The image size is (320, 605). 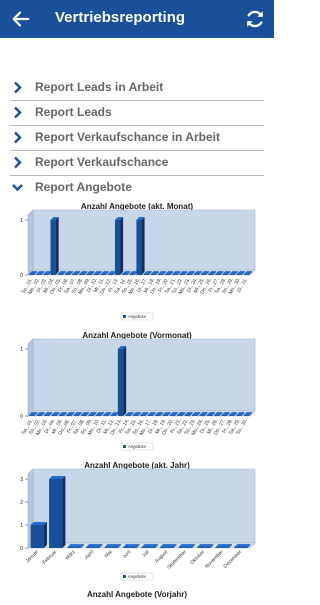 I want to click on x-tick-label: Juli, so click(x=146, y=554).